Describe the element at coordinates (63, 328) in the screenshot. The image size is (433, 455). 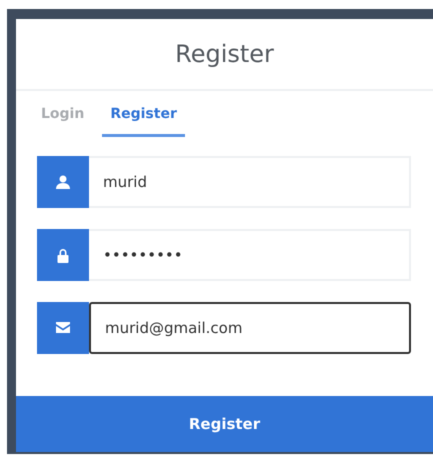
I see `mail-icon` at that location.